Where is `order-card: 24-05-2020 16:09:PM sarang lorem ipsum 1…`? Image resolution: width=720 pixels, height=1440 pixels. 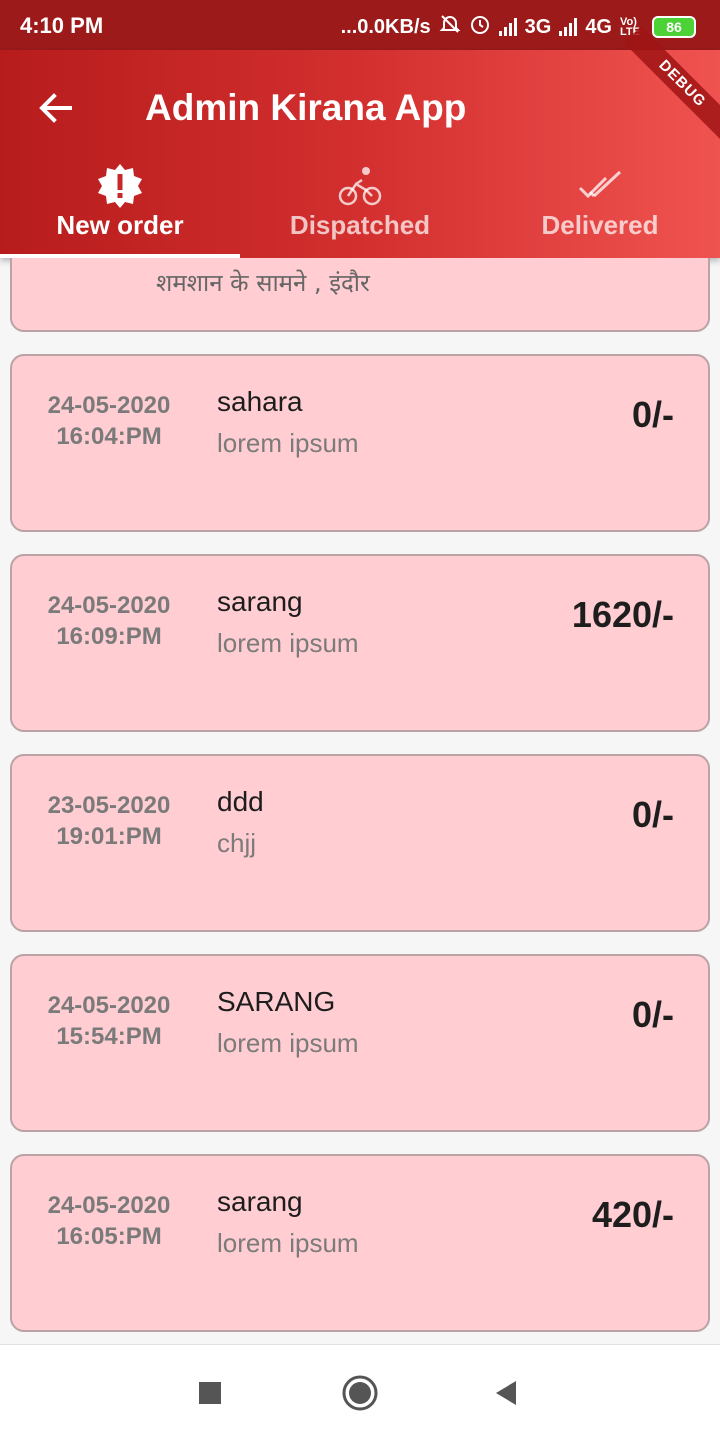 order-card: 24-05-2020 16:09:PM sarang lorem ipsum 1… is located at coordinates (360, 643).